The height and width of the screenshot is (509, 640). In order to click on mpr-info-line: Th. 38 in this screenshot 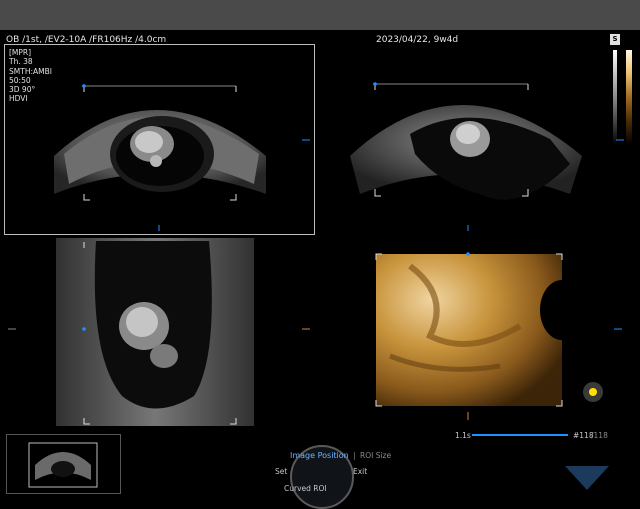, I will do `click(21, 62)`.